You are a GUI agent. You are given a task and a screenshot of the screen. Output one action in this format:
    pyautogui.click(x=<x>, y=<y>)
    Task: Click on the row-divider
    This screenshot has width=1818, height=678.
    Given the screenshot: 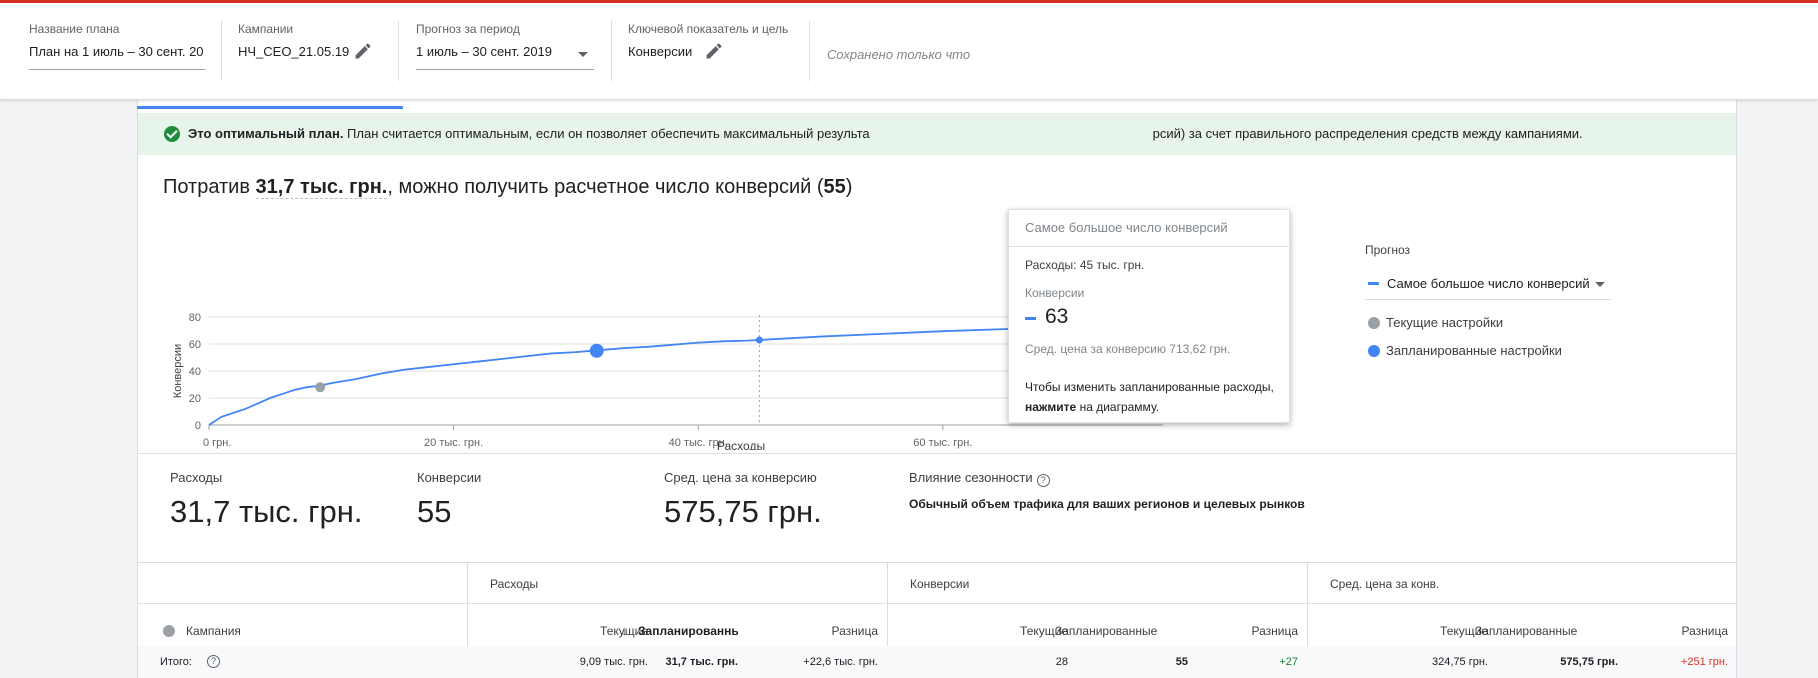 What is the action you would take?
    pyautogui.click(x=937, y=603)
    